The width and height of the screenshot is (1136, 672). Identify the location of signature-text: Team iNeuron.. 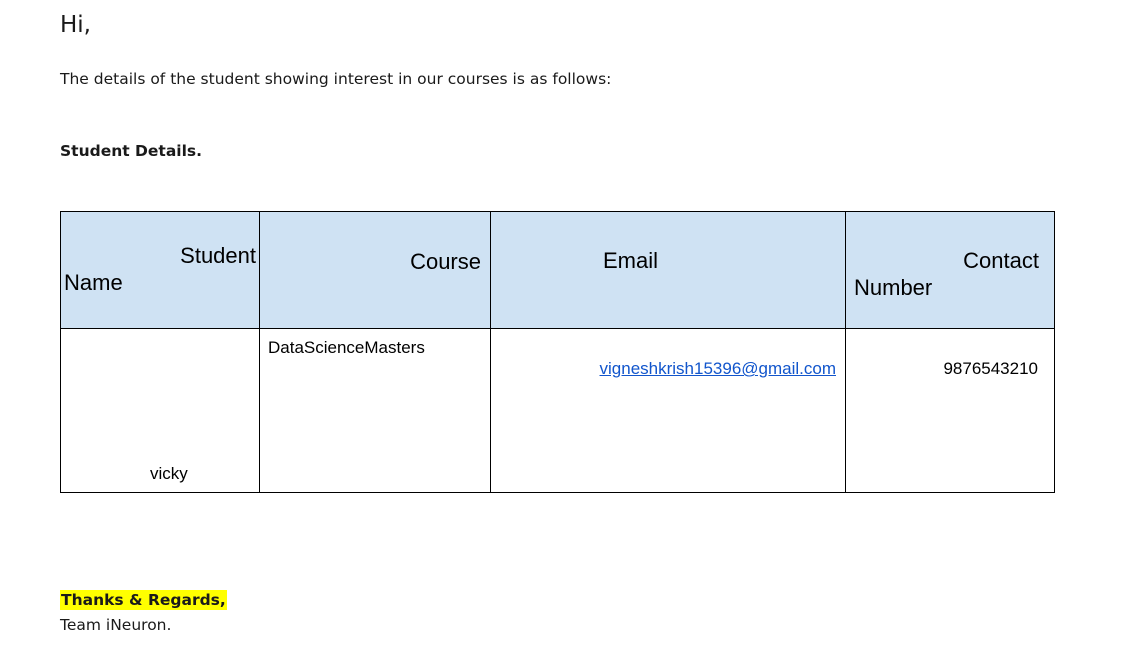
(116, 625).